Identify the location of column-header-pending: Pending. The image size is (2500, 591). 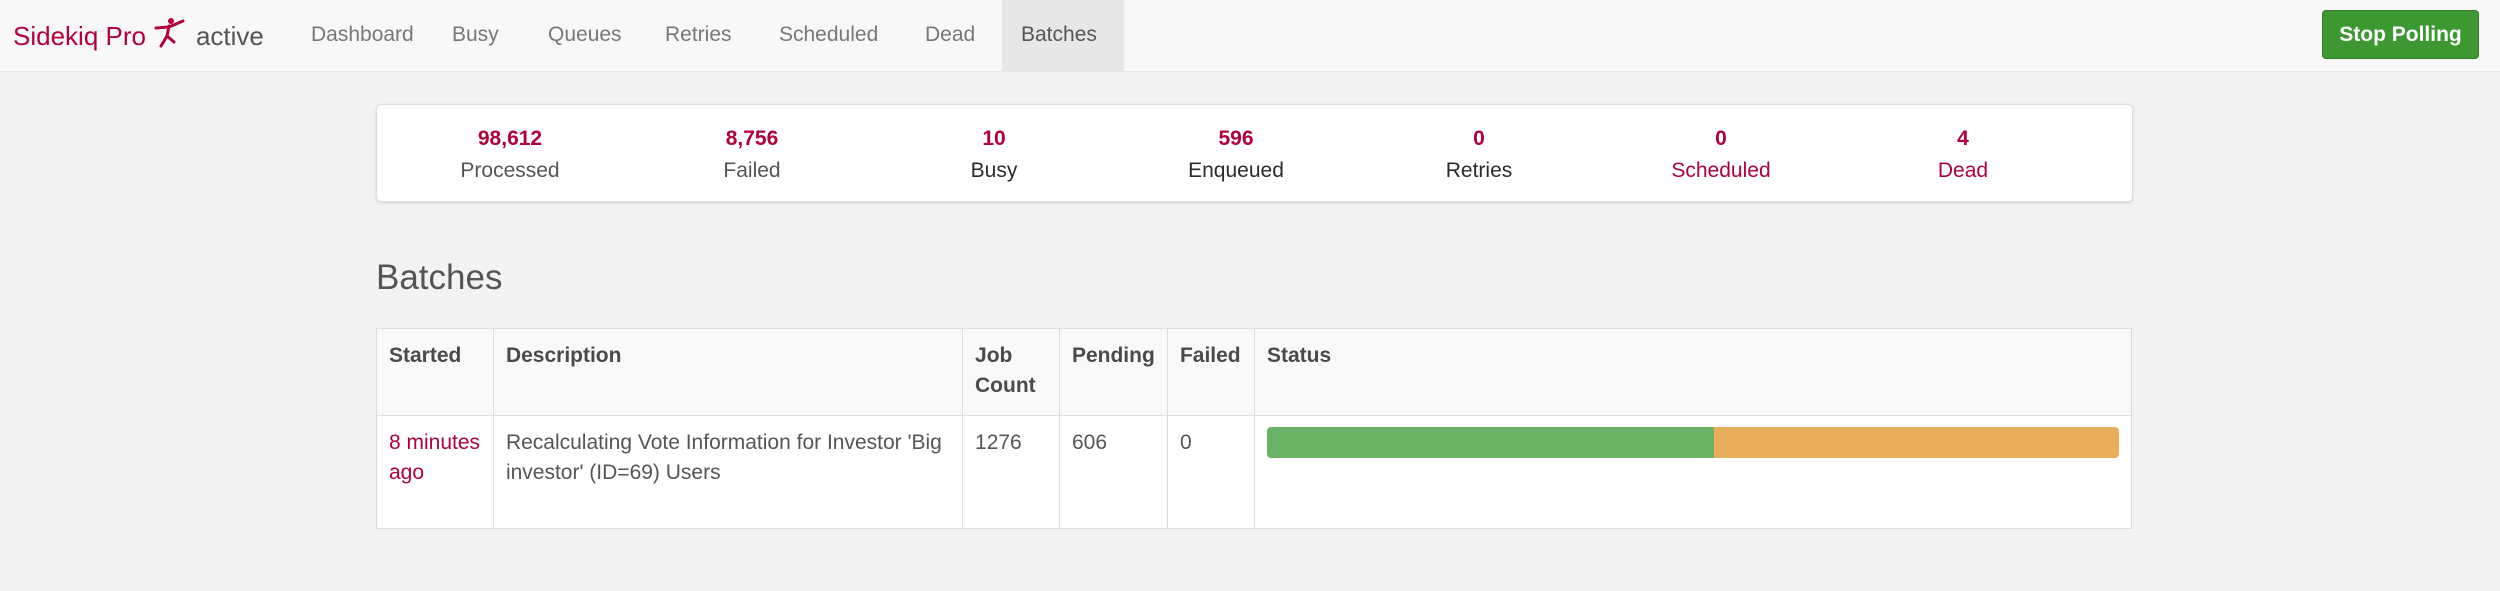
(1113, 372).